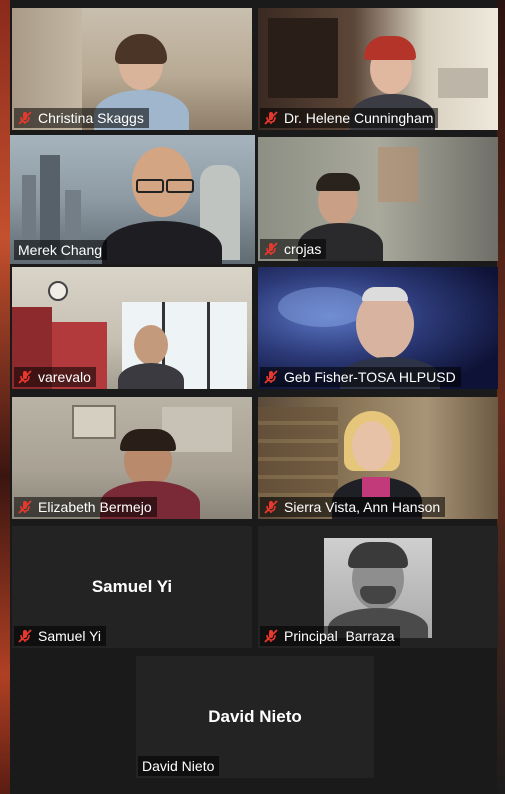 Image resolution: width=505 pixels, height=794 pixels. I want to click on participant-name: Samuel Yi, so click(70, 636).